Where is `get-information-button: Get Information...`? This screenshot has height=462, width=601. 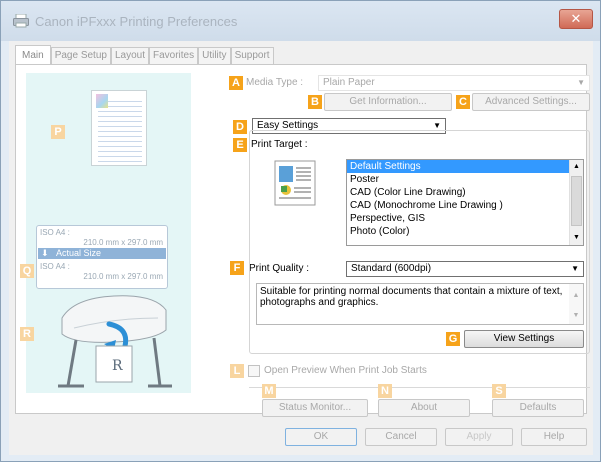
get-information-button: Get Information... is located at coordinates (388, 102).